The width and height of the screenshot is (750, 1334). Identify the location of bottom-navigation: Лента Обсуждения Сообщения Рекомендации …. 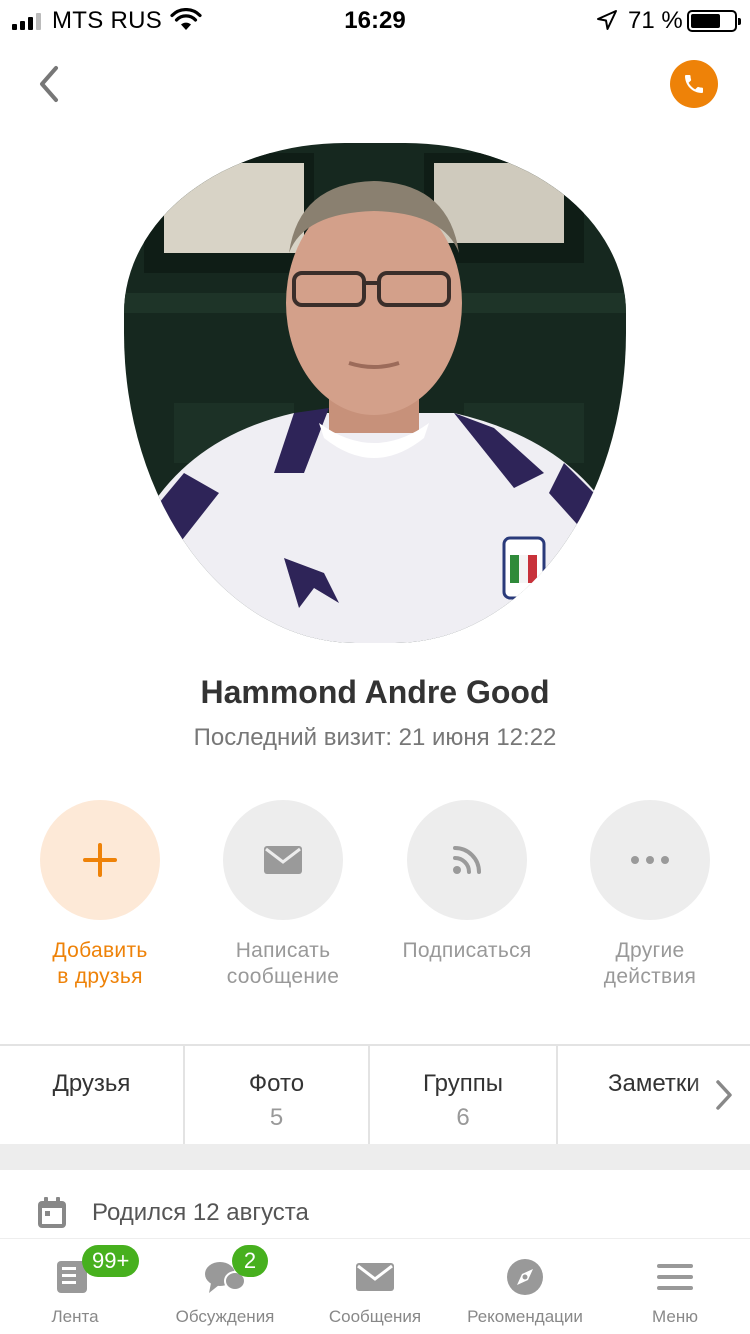
(375, 1286).